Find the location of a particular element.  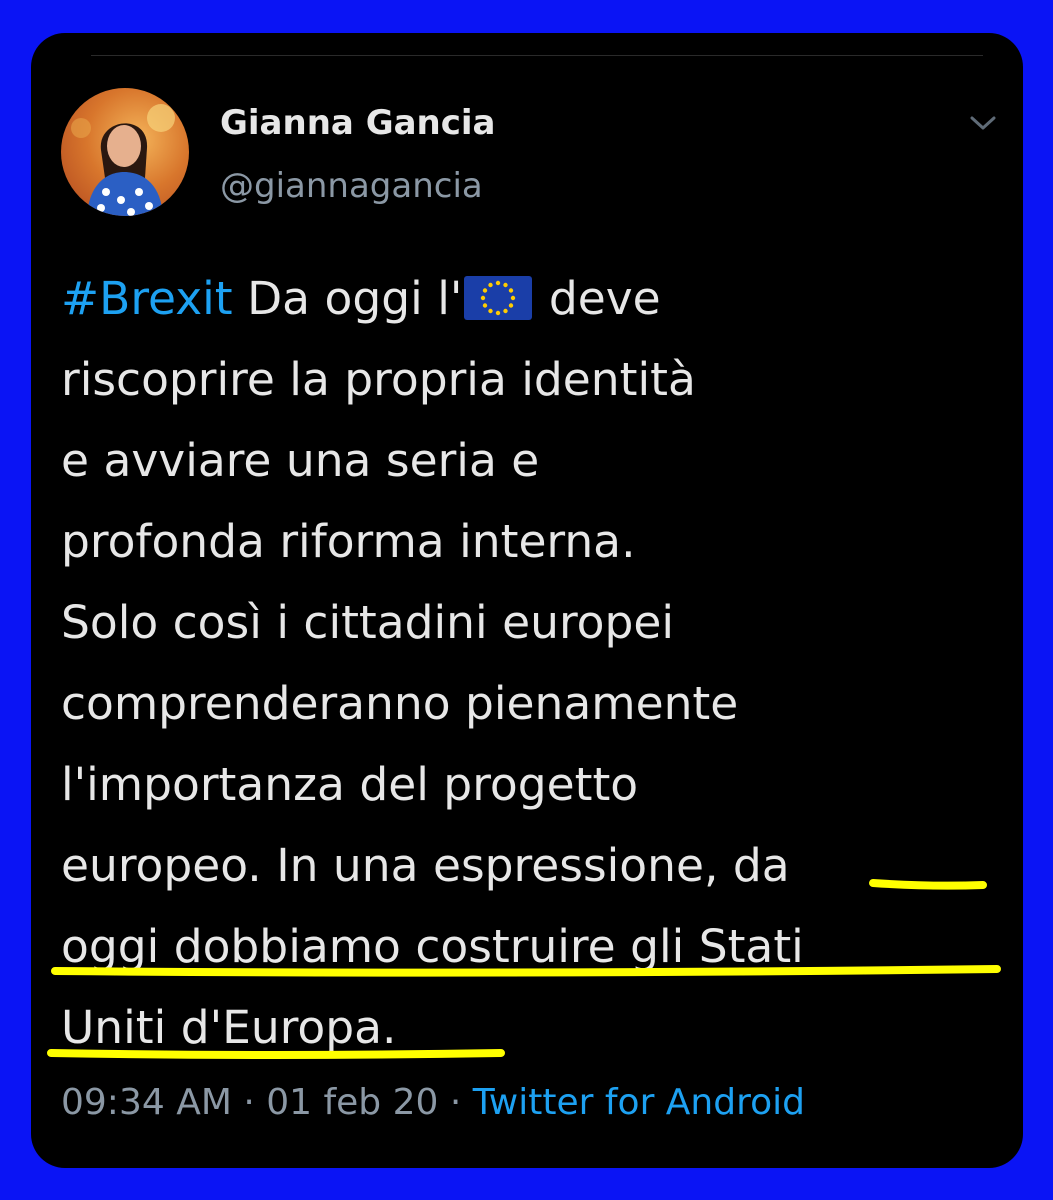

eu-flag-emoji is located at coordinates (498, 298).